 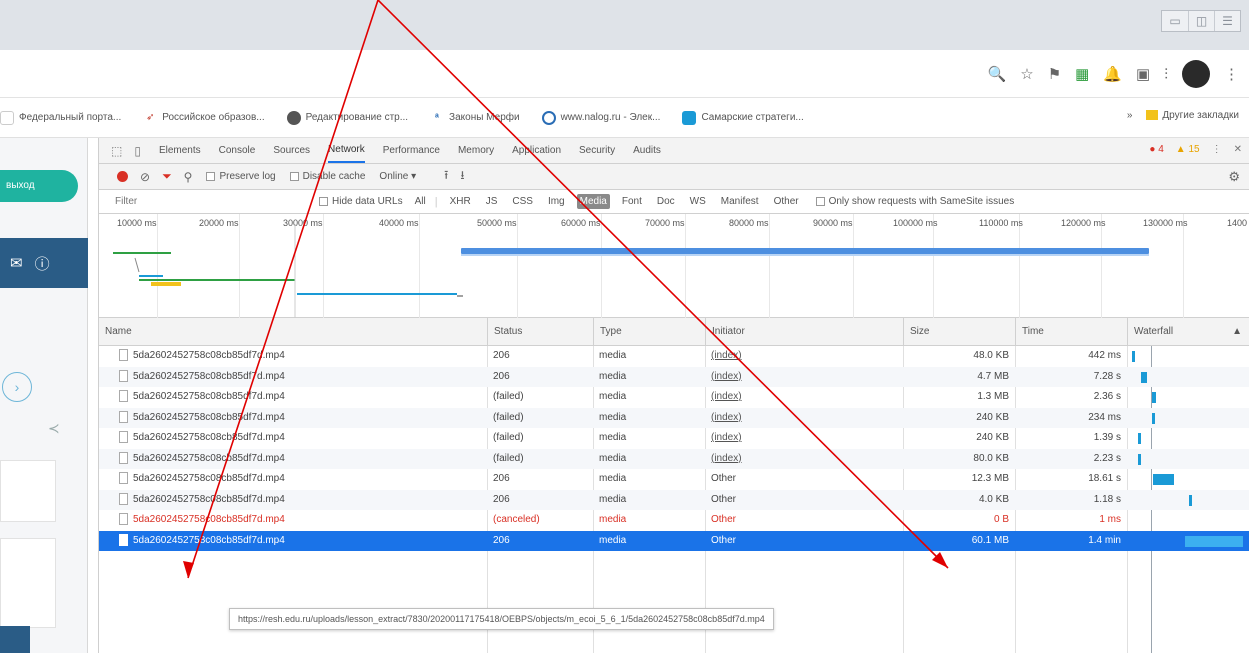 I want to click on menu-icon: ☰, so click(x=1227, y=21).